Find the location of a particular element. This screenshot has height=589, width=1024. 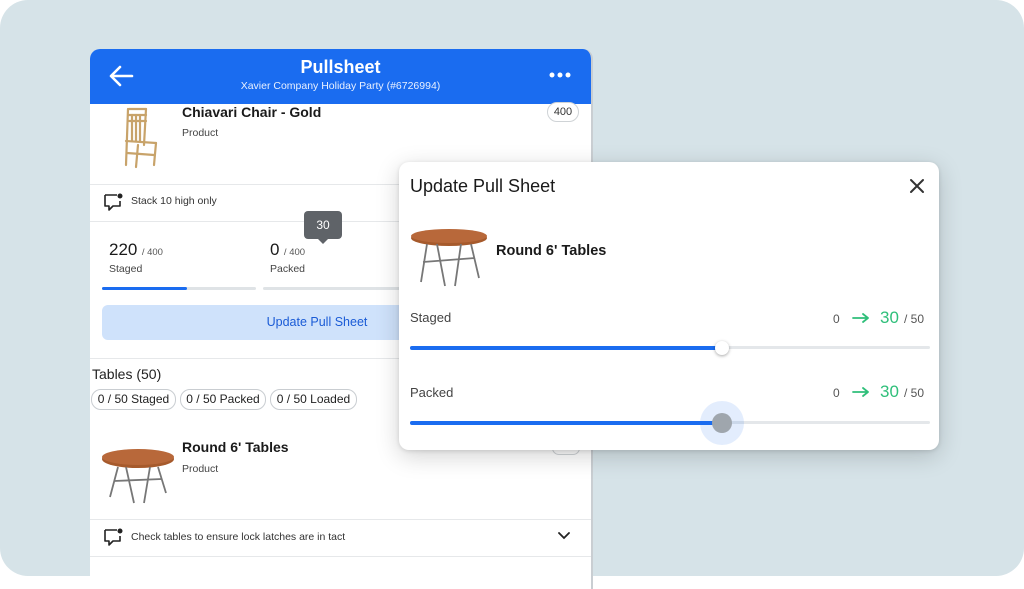

chiavari-chair-image is located at coordinates (141, 138).